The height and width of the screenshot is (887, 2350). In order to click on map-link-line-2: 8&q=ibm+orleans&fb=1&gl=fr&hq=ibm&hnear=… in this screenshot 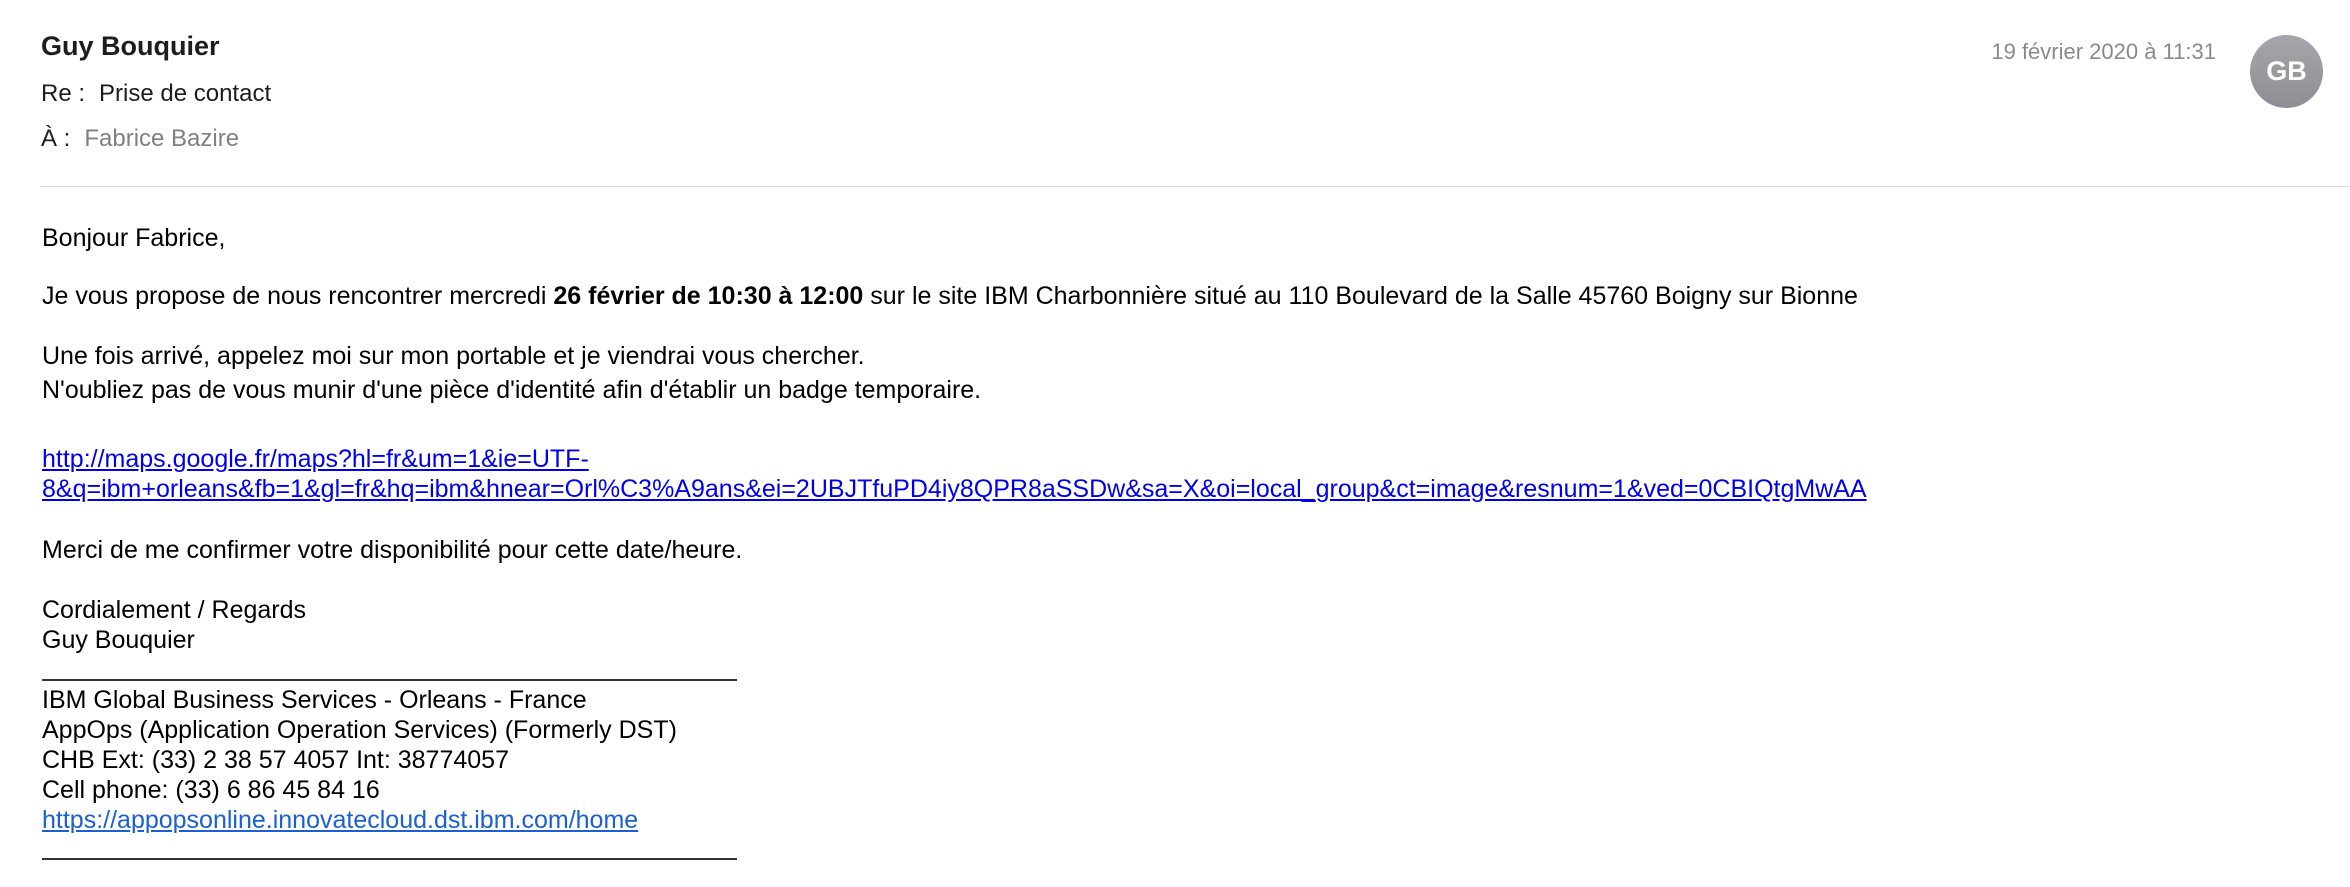, I will do `click(954, 489)`.